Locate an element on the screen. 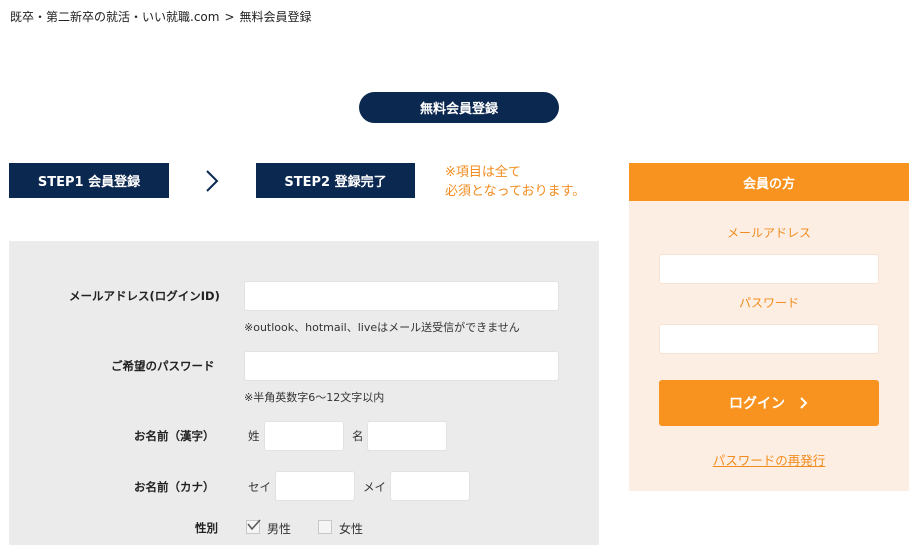  gender-label: 性別 is located at coordinates (206, 528).